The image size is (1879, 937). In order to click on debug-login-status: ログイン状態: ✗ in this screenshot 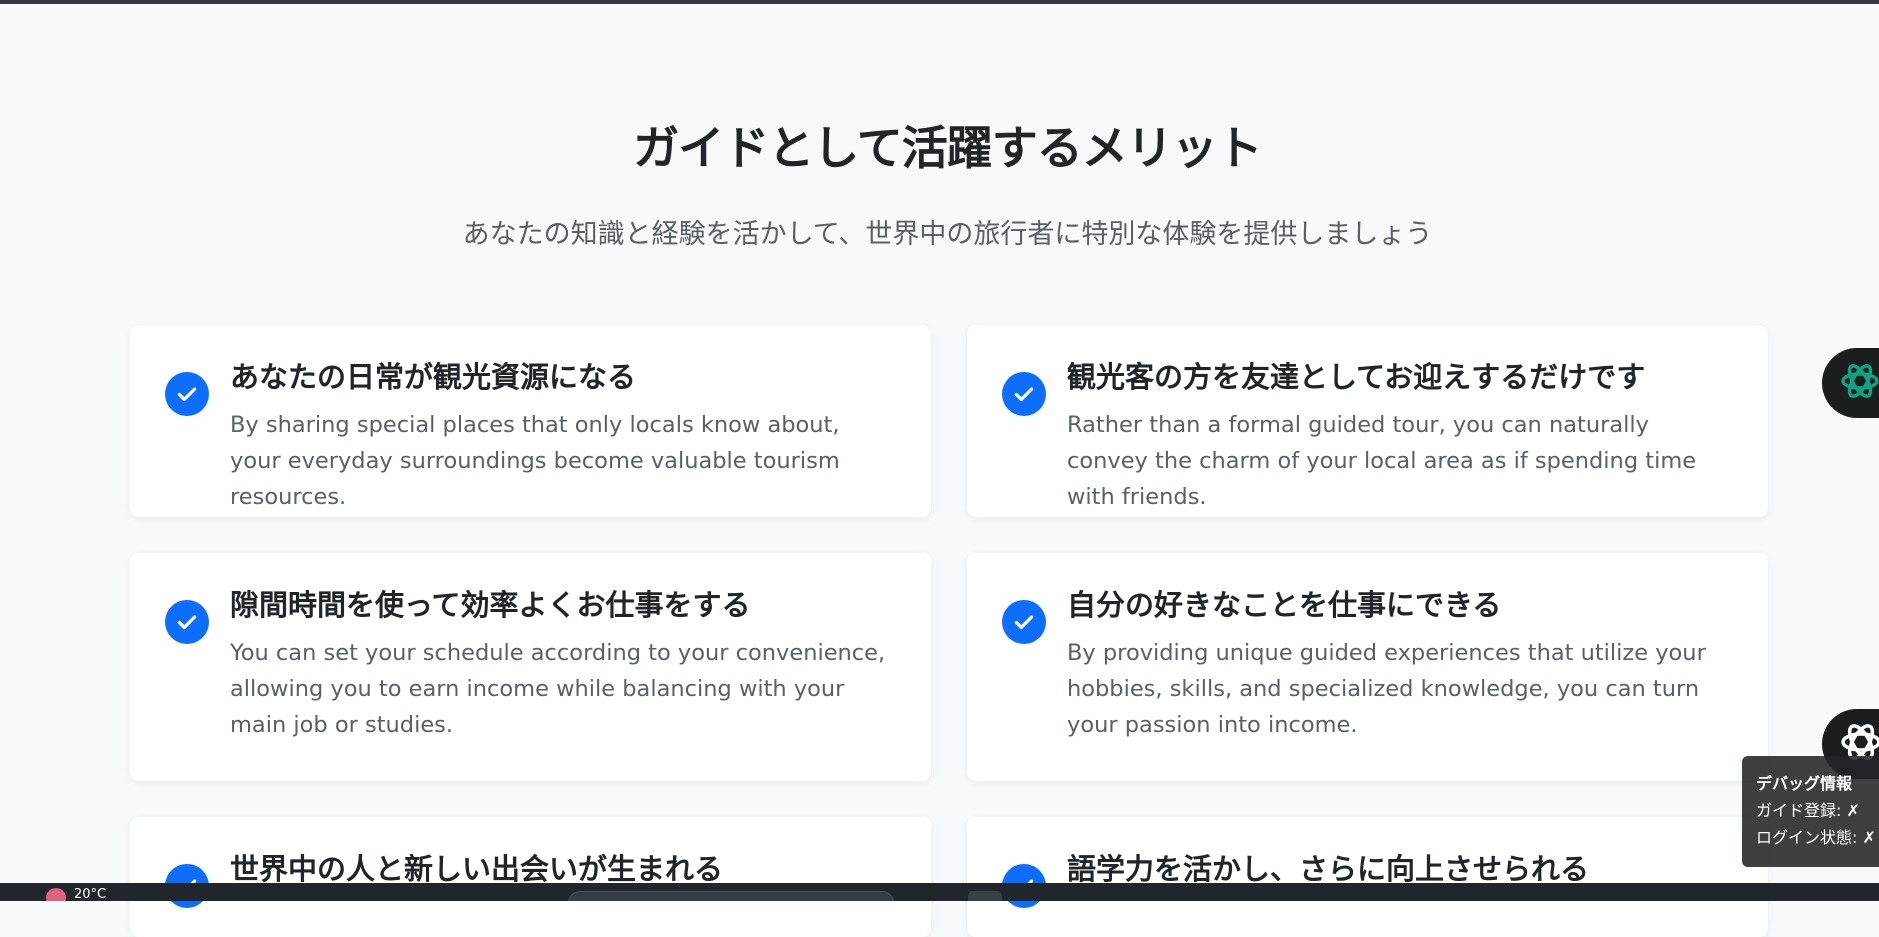, I will do `click(1816, 837)`.